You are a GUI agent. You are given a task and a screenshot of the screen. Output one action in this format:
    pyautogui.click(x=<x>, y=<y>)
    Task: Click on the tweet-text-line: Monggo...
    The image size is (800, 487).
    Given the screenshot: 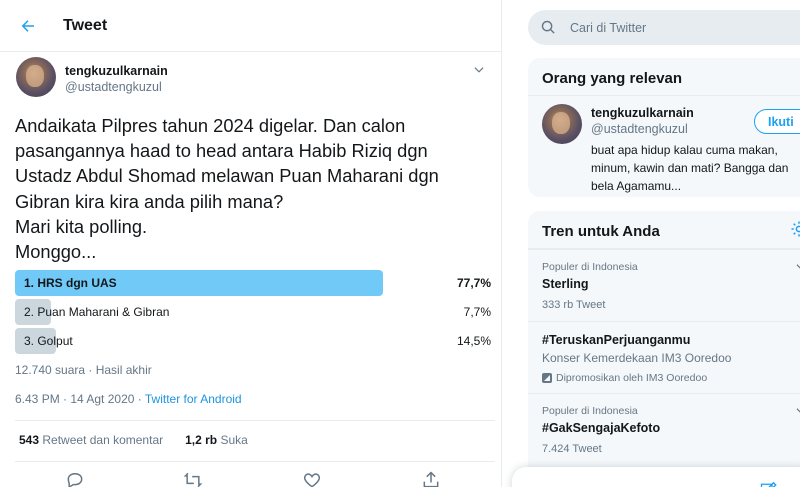 What is the action you would take?
    pyautogui.click(x=56, y=252)
    